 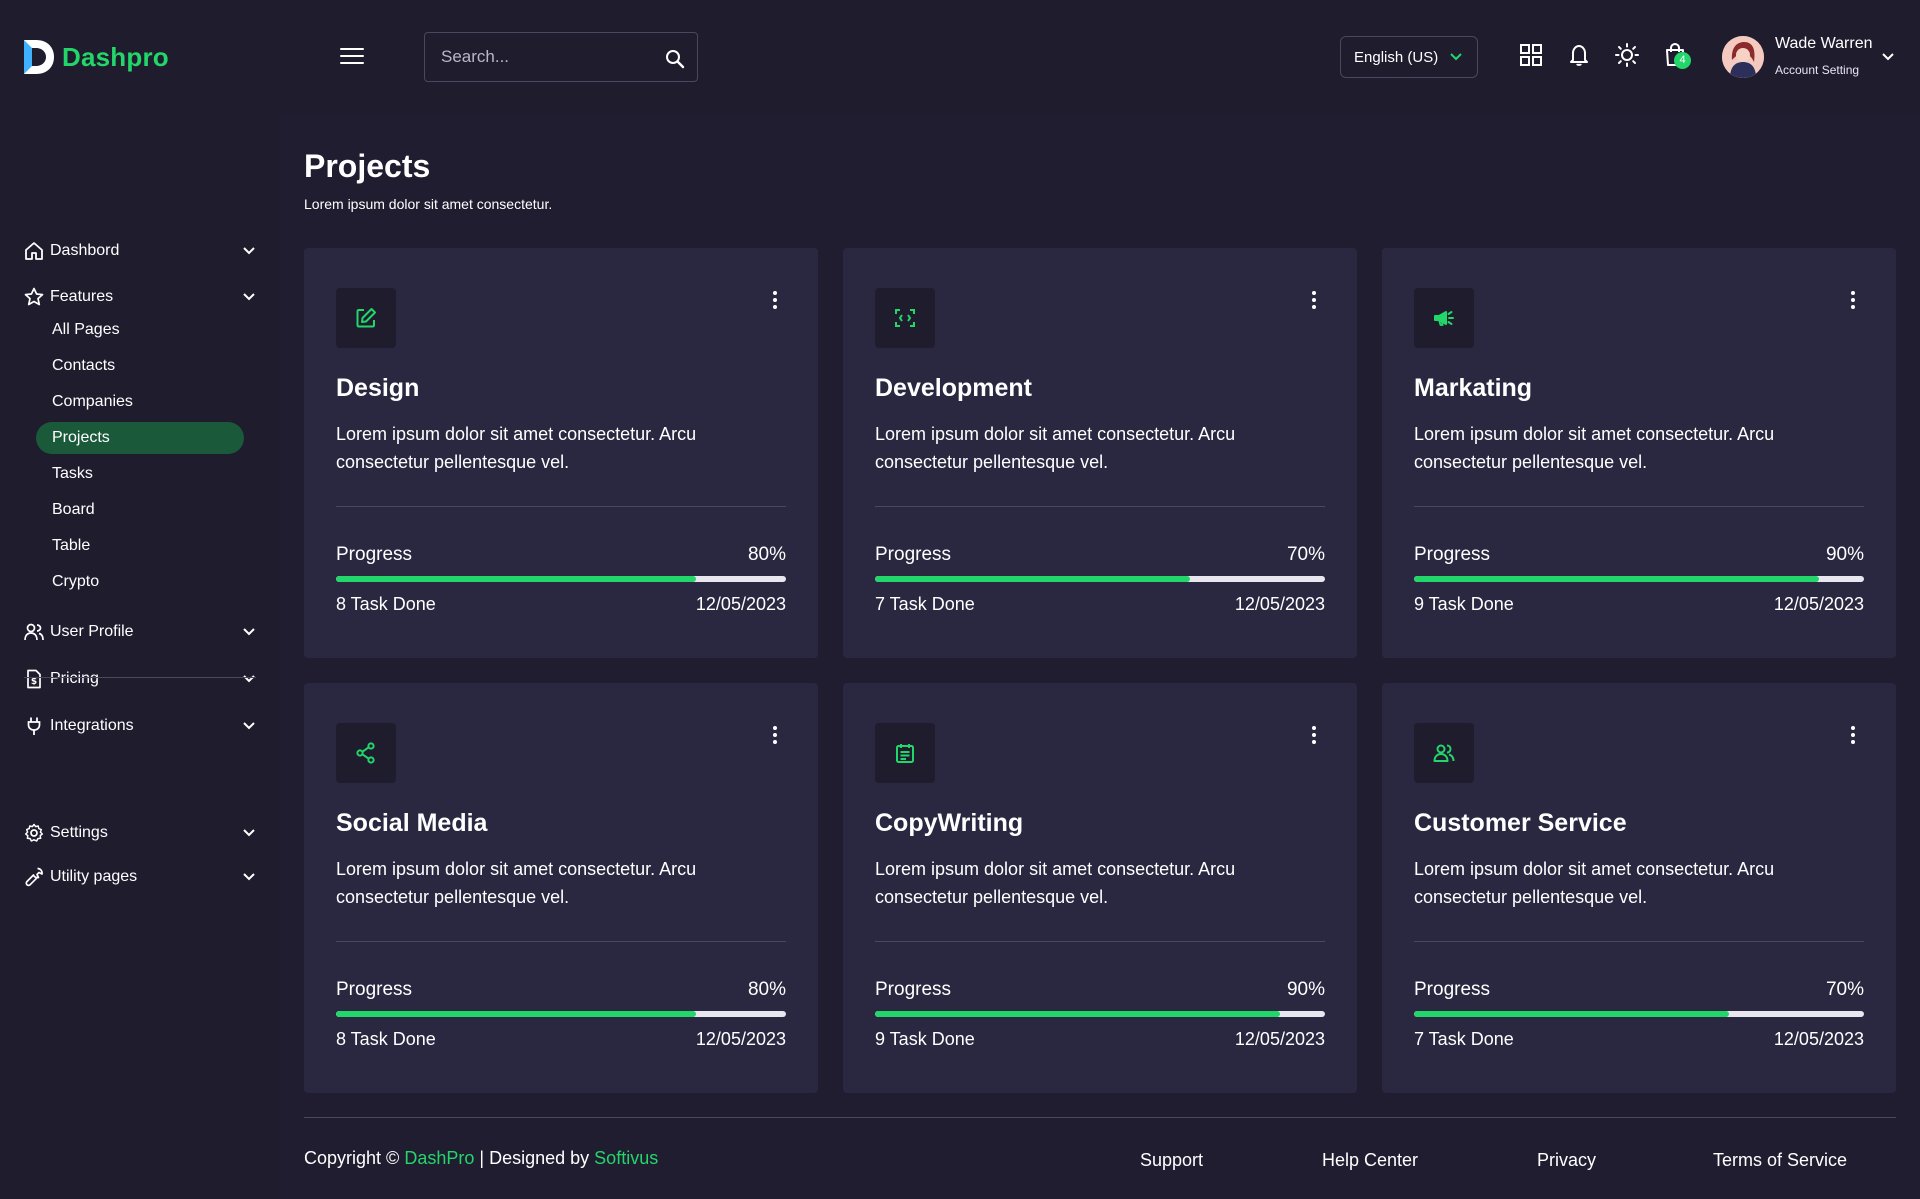 What do you see at coordinates (142, 726) in the screenshot?
I see `sidebar-item-integrations: Integrations` at bounding box center [142, 726].